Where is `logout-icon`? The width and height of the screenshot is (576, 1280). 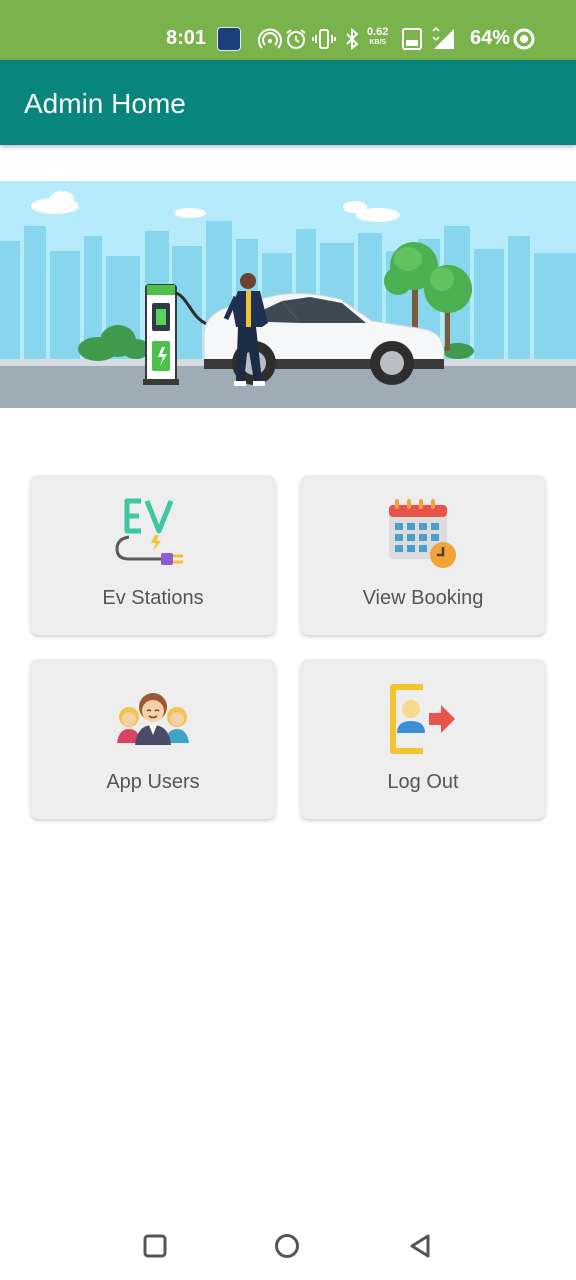
logout-icon is located at coordinates (422, 719).